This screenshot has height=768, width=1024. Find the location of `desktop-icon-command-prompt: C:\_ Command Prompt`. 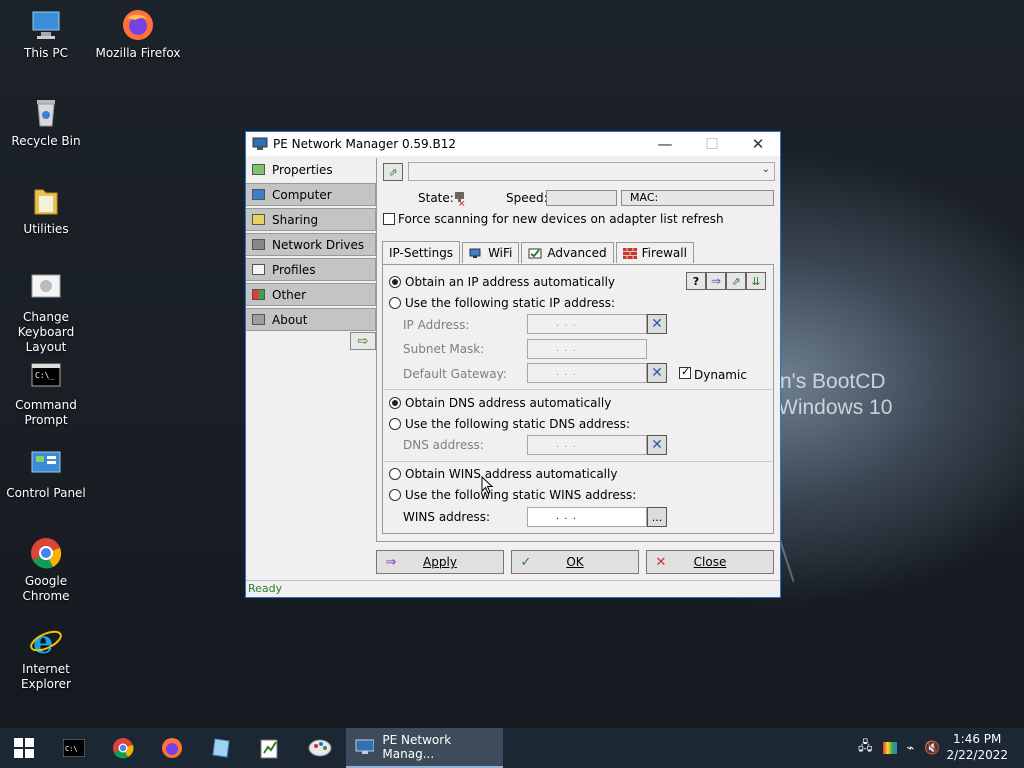

desktop-icon-command-prompt: C:\_ Command Prompt is located at coordinates (46, 394).